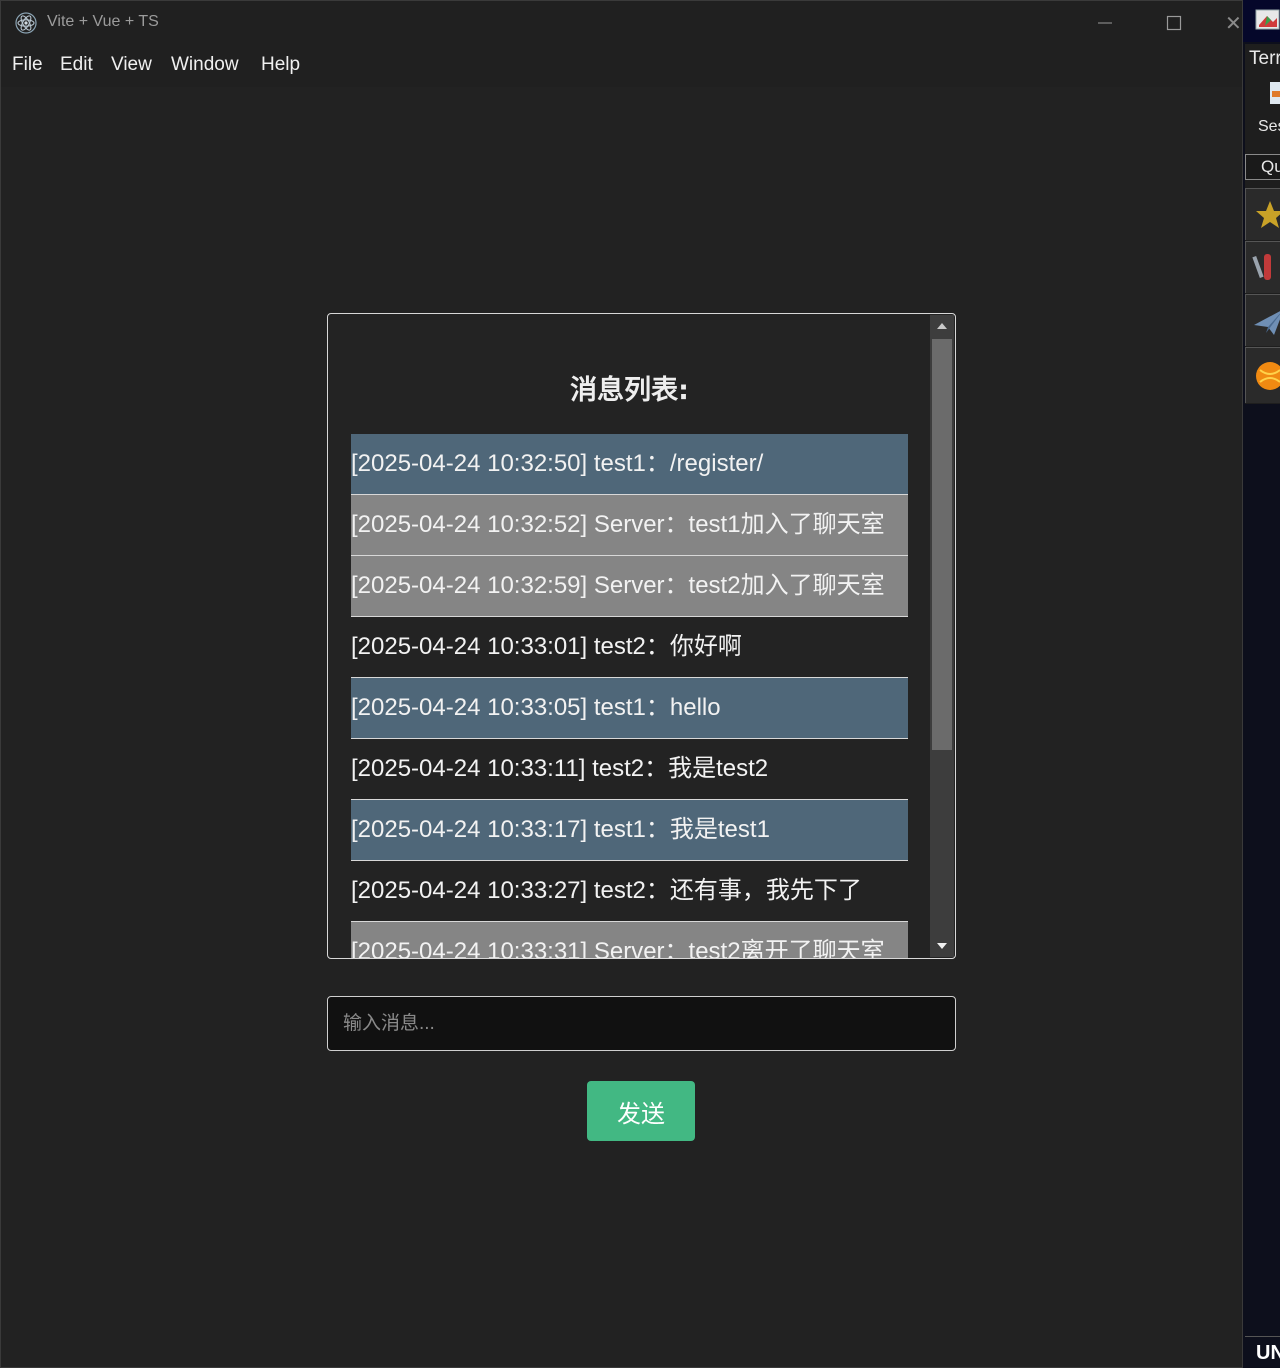 The image size is (1280, 1368). Describe the element at coordinates (629, 586) in the screenshot. I see `message-item: [2025-04-24 10:32:59] Server：test2加入了聊天室` at that location.